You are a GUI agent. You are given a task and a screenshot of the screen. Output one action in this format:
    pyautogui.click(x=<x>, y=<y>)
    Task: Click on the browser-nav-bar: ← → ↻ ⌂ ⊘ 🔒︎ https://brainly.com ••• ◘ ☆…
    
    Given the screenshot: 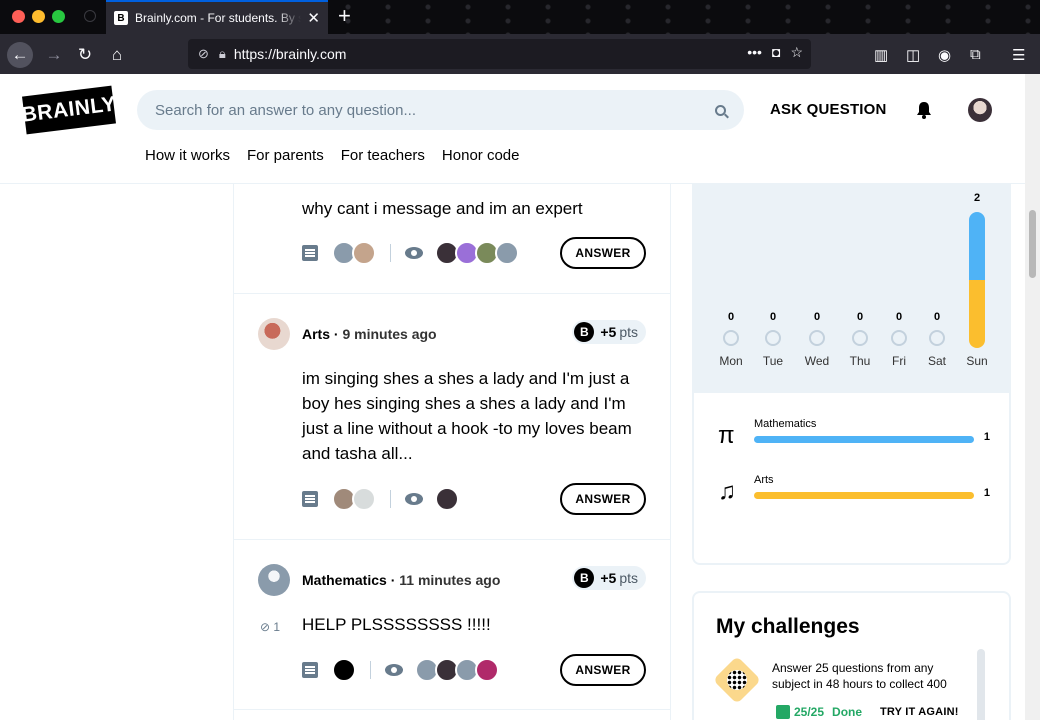 What is the action you would take?
    pyautogui.click(x=520, y=54)
    